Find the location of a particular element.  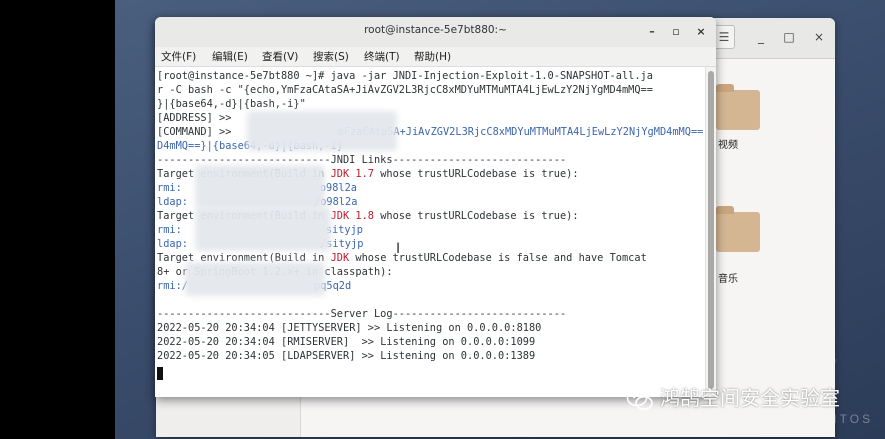

menu-file: 文件(F) is located at coordinates (178, 56).